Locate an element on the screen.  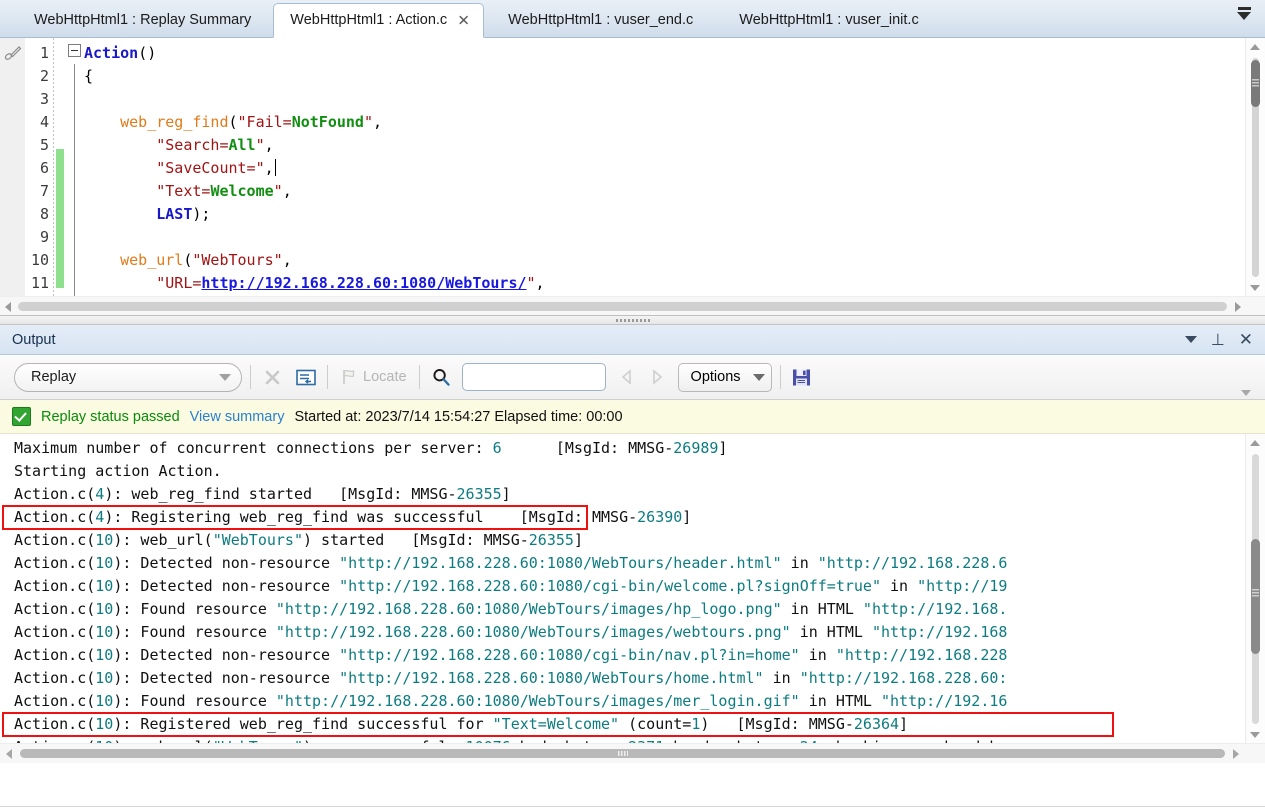
editor-gutter is located at coordinates (13, 167).